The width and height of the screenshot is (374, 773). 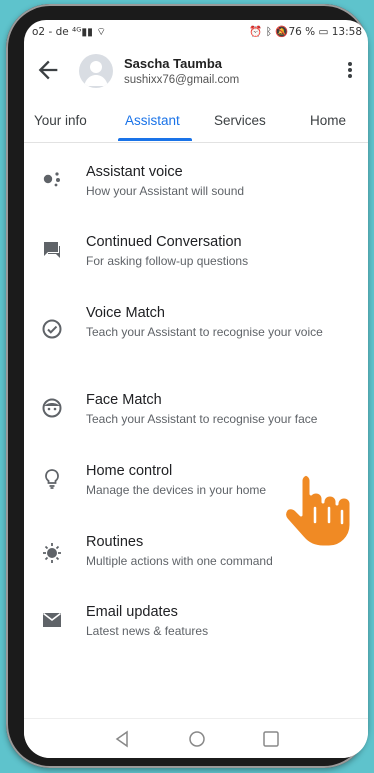 I want to click on active-tab-indicator, so click(x=155, y=139).